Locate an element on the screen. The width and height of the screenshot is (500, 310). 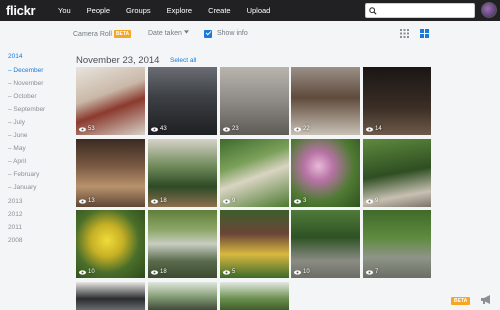
search-input is located at coordinates (426, 10).